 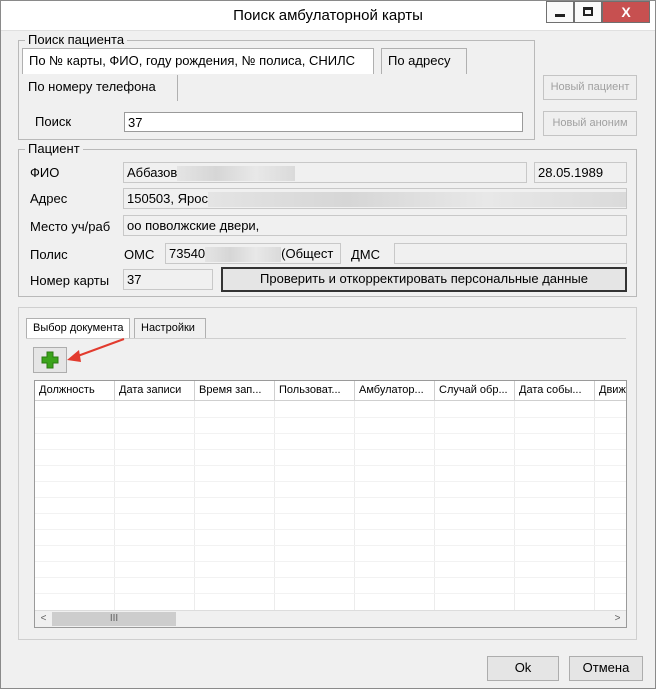 What do you see at coordinates (155, 391) in the screenshot?
I see `col-header-record-date: Дата записи` at bounding box center [155, 391].